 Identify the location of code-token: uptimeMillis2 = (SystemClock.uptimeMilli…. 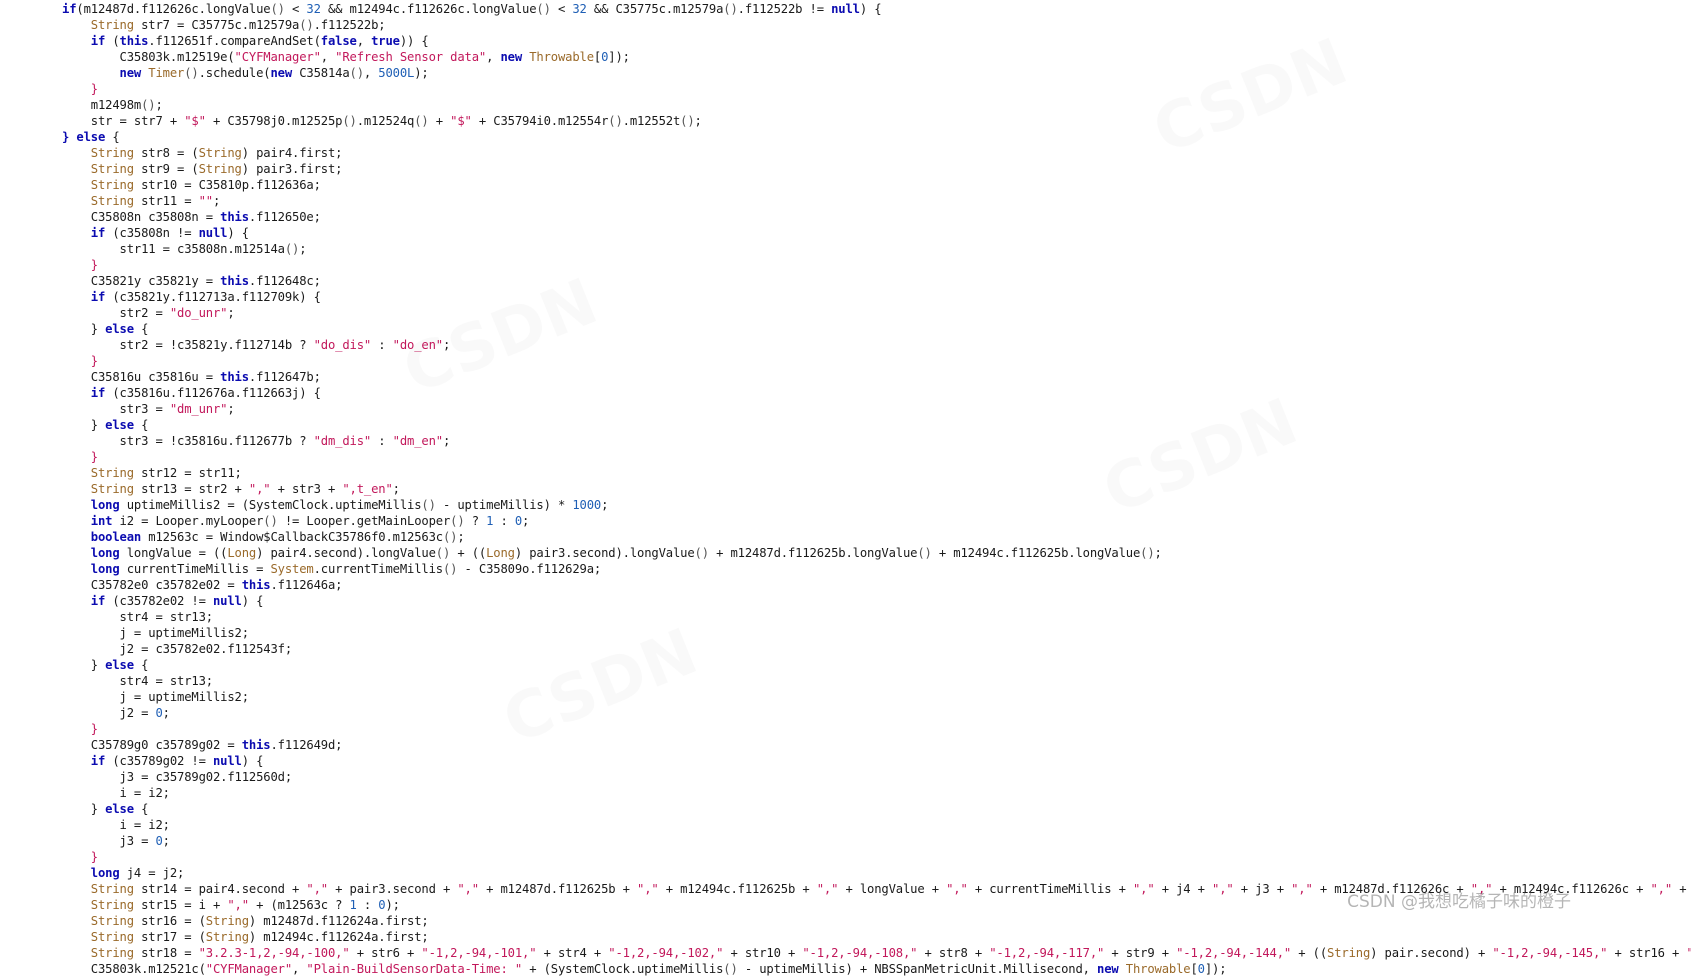
(270, 505).